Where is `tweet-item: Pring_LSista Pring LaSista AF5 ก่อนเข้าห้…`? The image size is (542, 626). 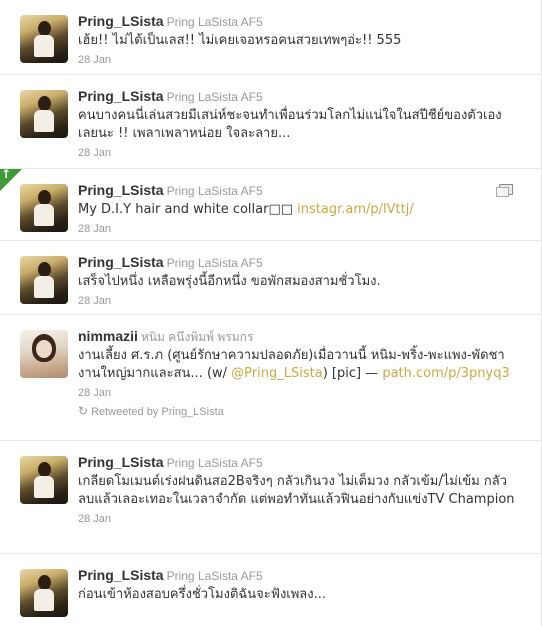
tweet-item: Pring_LSista Pring LaSista AF5 ก่อนเข้าห้… is located at coordinates (270, 590).